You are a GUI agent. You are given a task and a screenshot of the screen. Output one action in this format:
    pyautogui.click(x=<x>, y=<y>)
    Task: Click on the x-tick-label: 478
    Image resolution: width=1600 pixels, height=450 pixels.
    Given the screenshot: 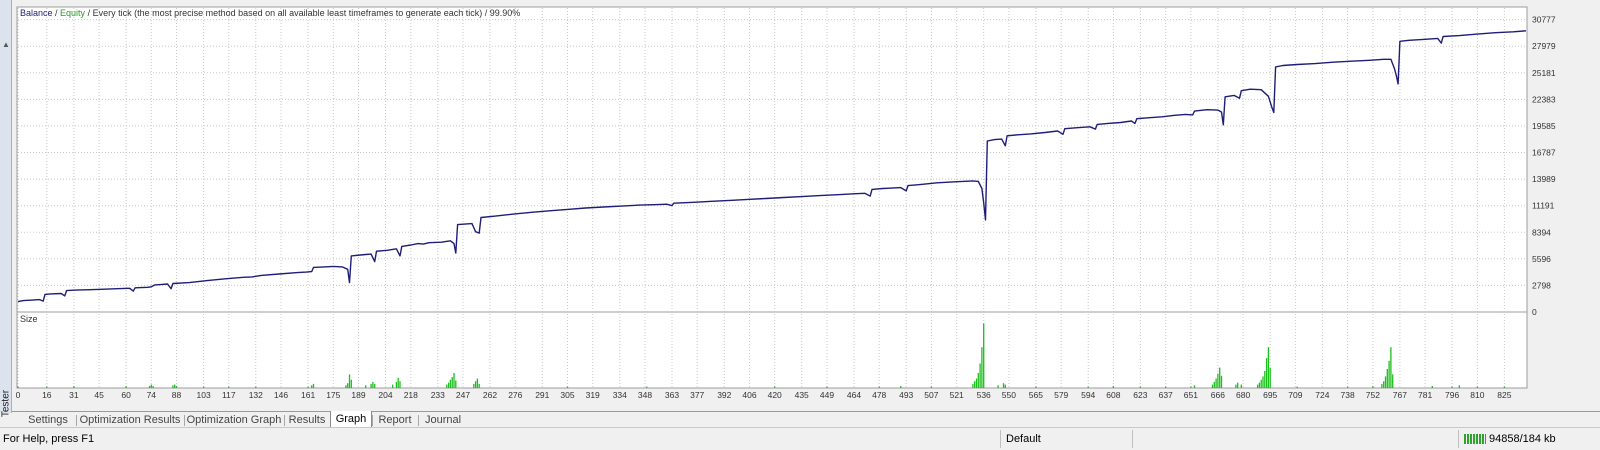 What is the action you would take?
    pyautogui.click(x=879, y=395)
    